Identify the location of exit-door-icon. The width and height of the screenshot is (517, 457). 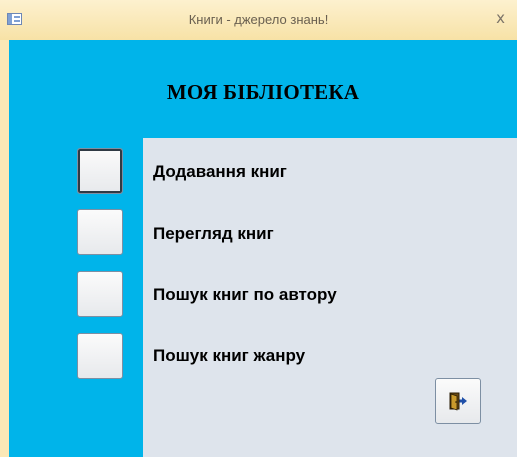
(458, 401).